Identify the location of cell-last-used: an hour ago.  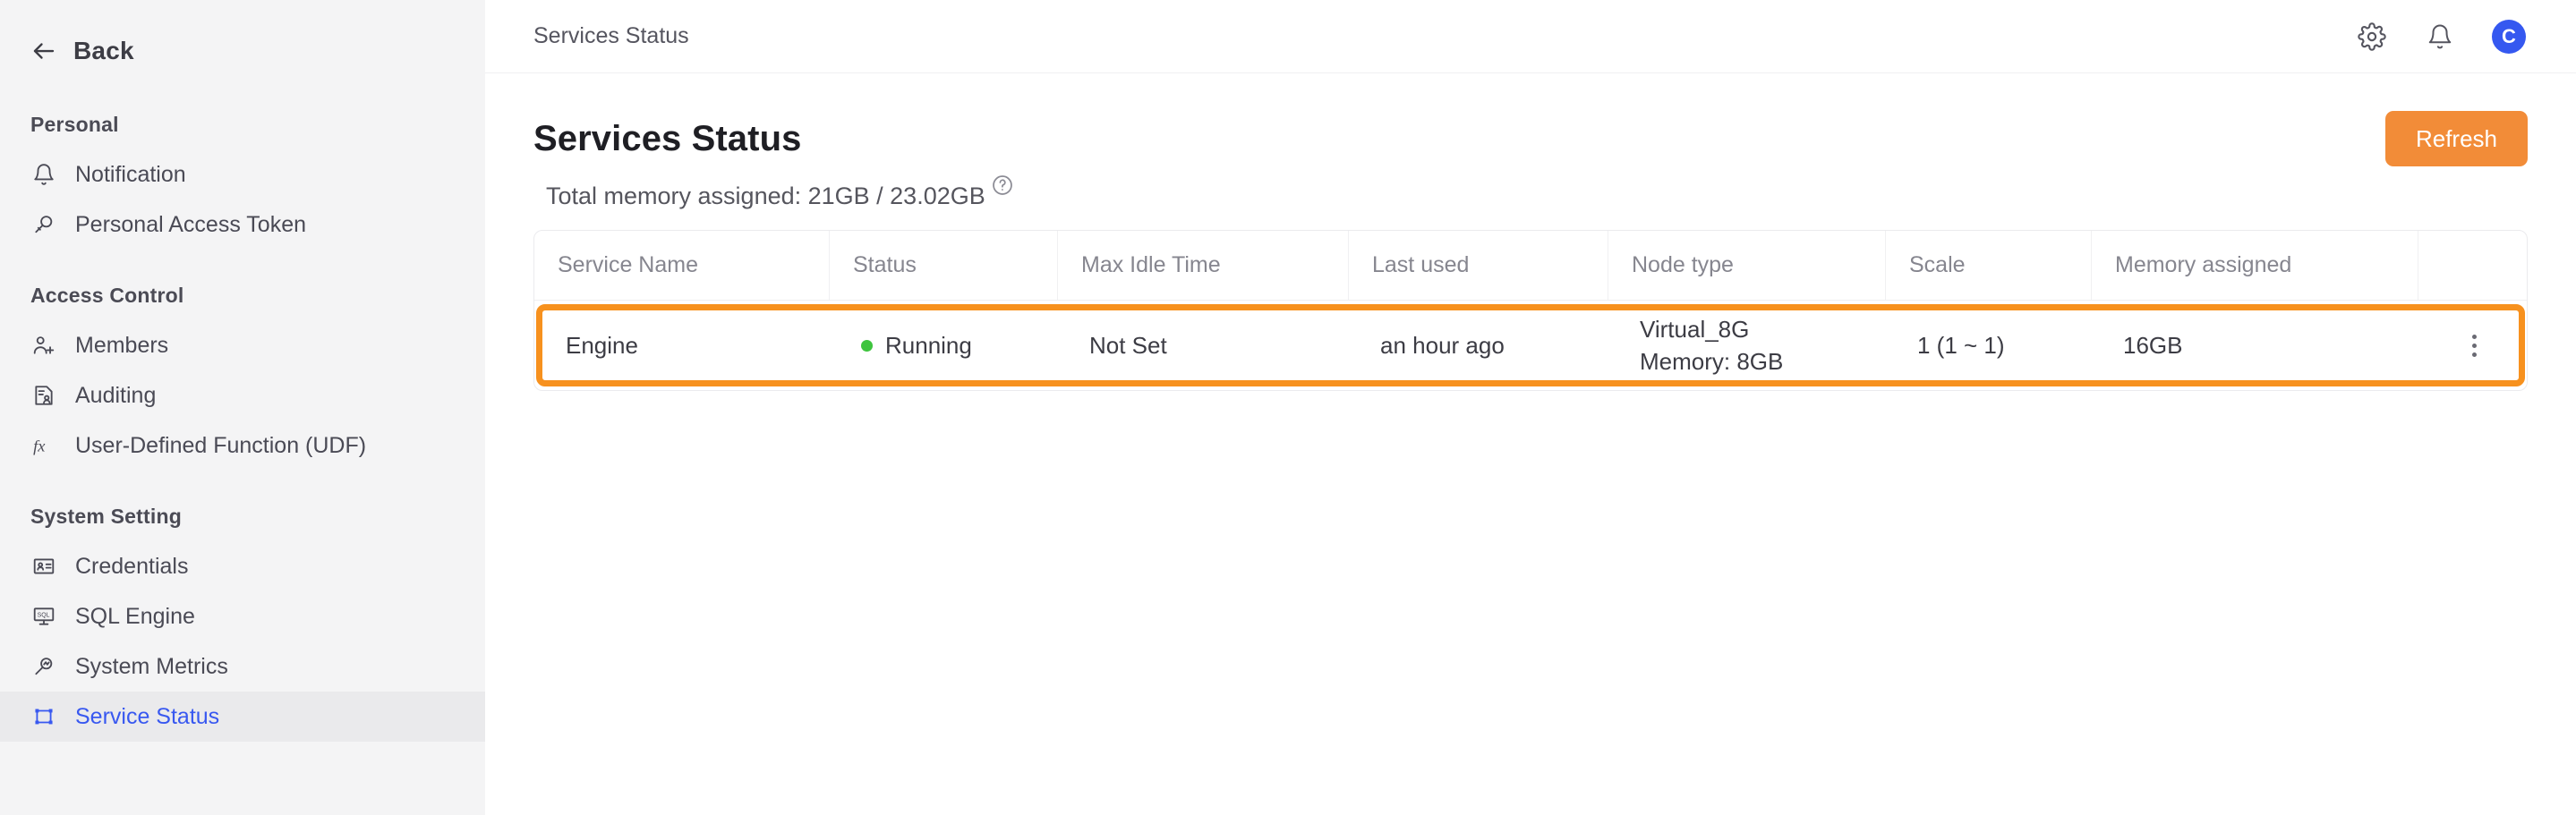
(1442, 345).